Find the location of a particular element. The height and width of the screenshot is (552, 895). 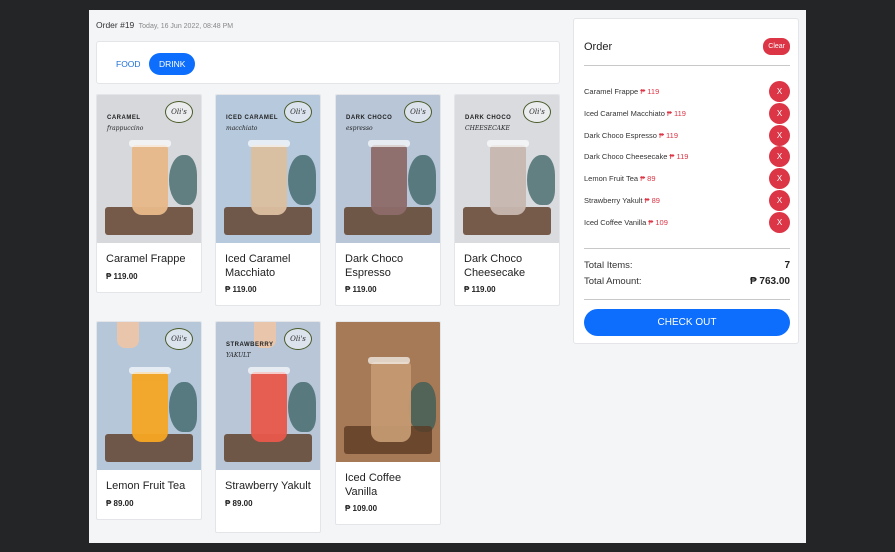

product-name: Lemon Fruit Tea is located at coordinates (146, 486).